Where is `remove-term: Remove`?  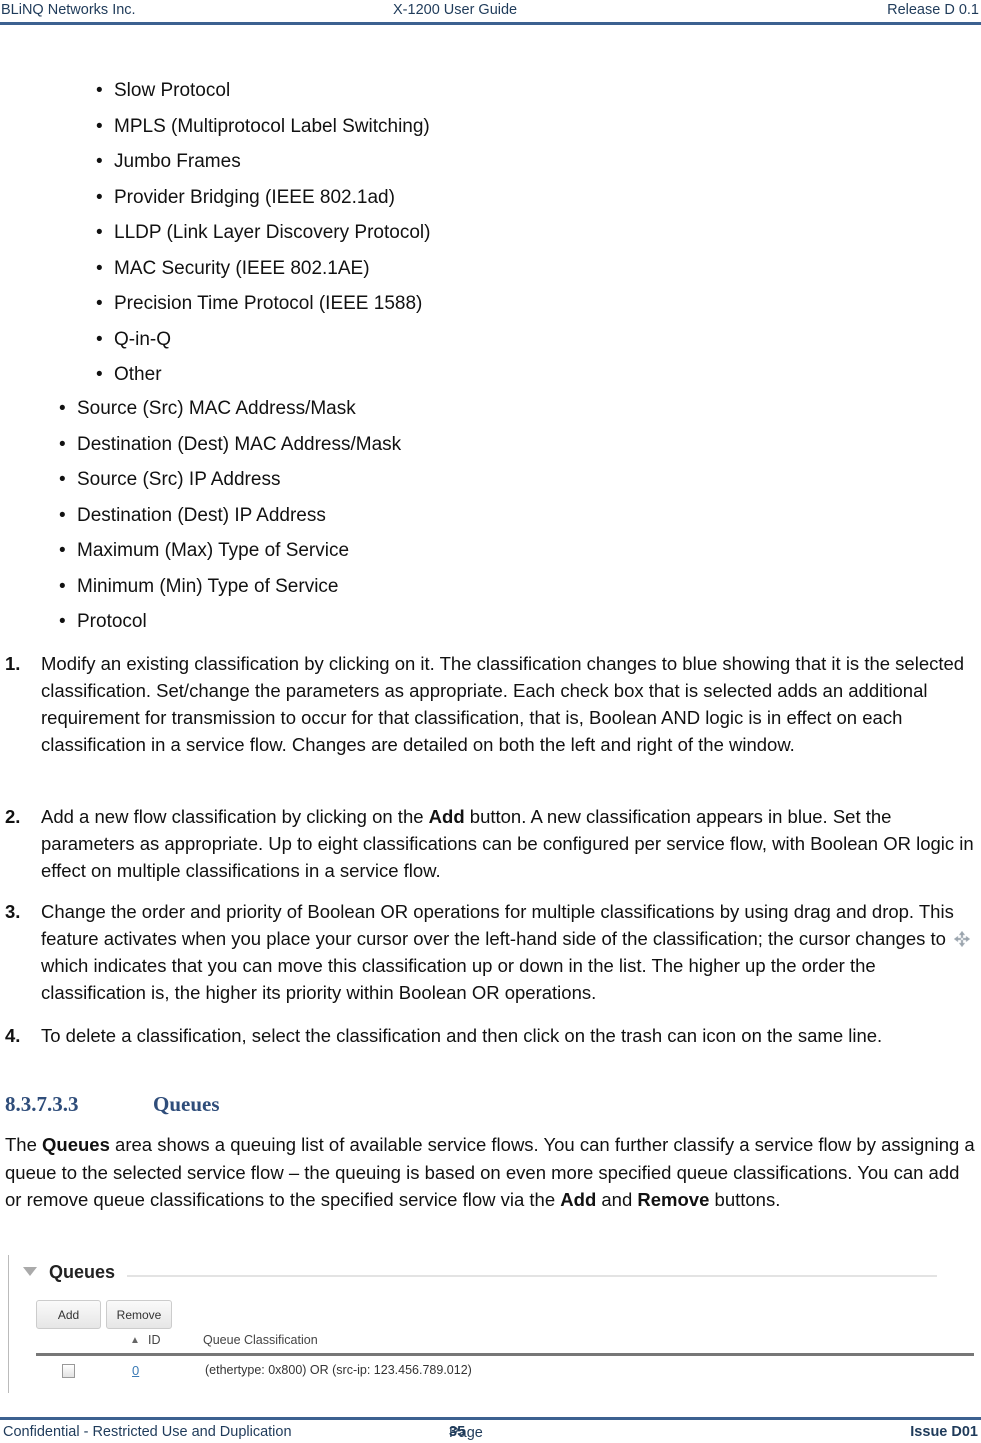 remove-term: Remove is located at coordinates (673, 1199).